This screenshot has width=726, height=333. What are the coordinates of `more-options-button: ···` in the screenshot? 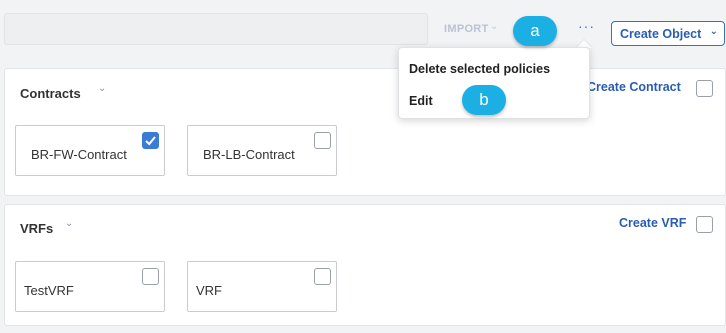 It's located at (586, 26).